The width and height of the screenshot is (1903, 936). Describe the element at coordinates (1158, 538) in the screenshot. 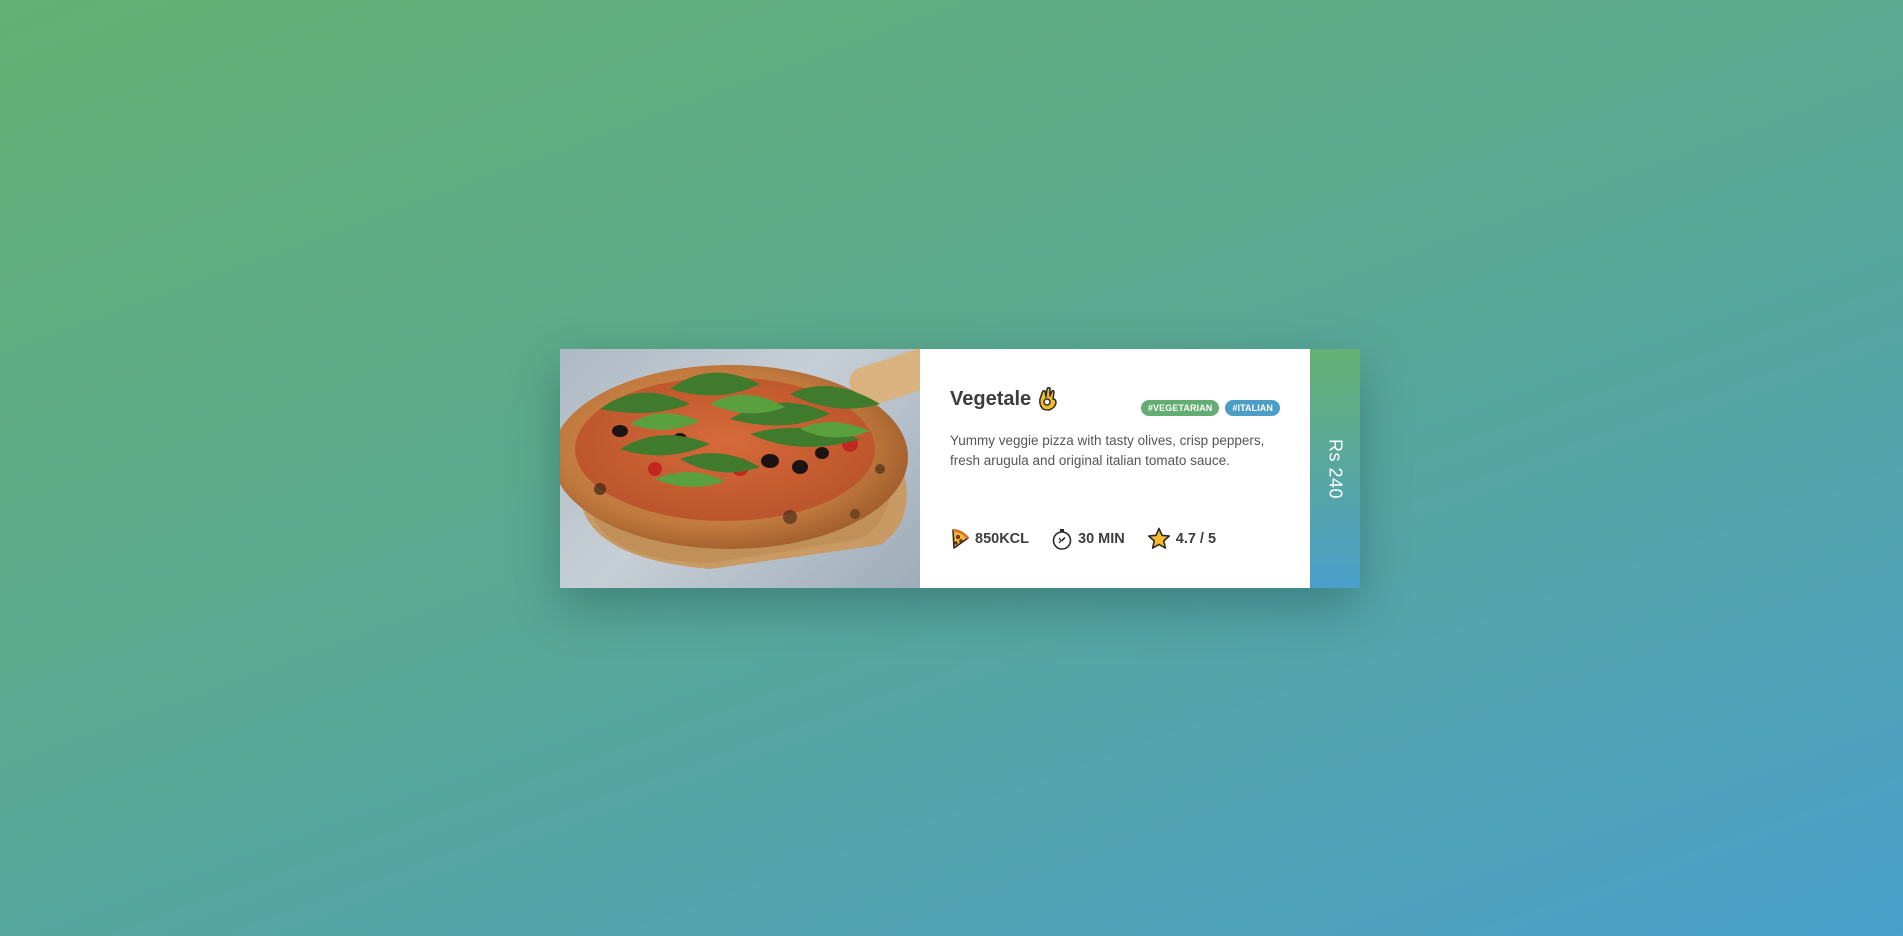

I see `star-icon` at that location.